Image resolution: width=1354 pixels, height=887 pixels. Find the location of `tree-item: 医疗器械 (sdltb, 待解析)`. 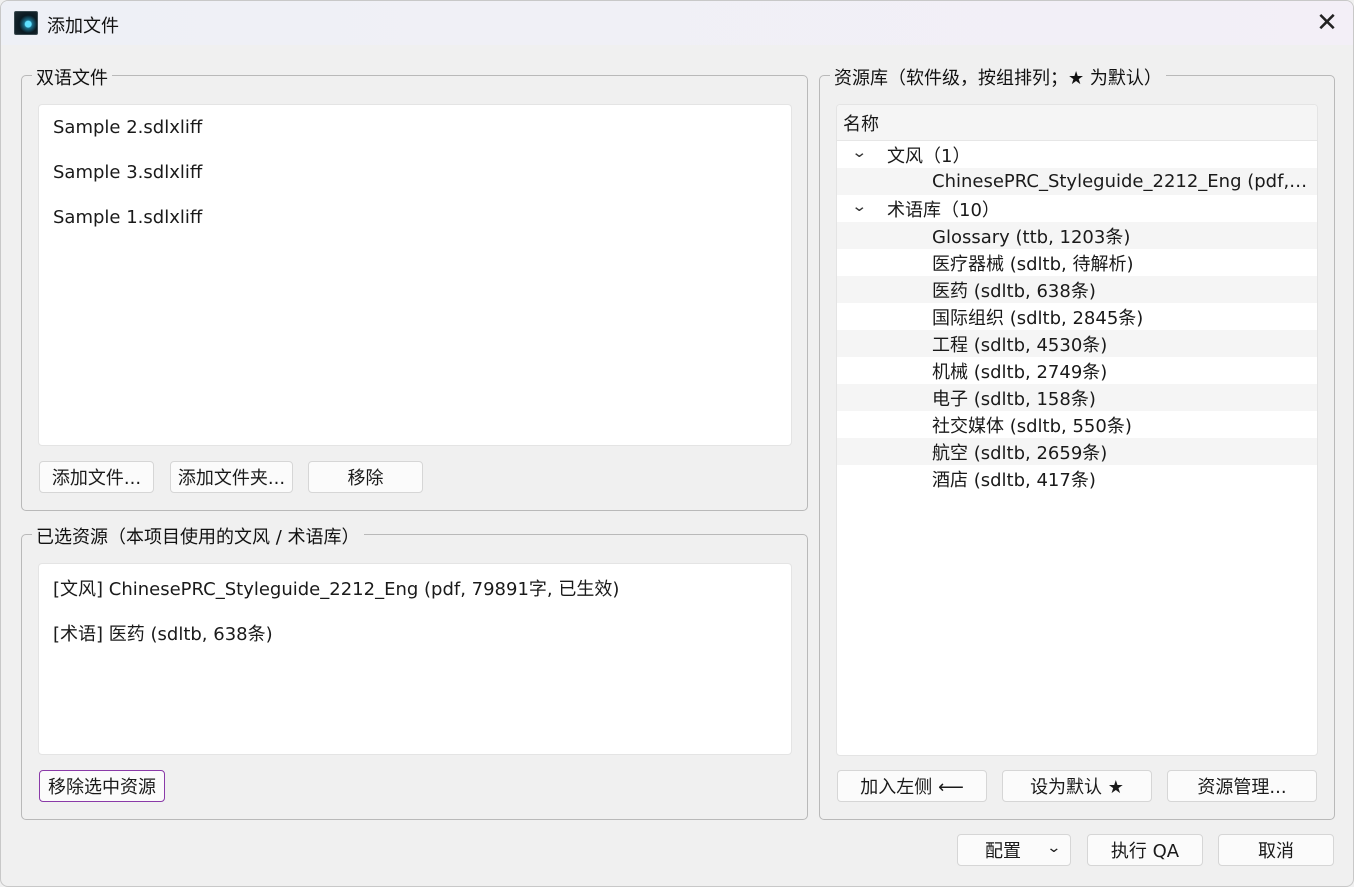

tree-item: 医疗器械 (sdltb, 待解析) is located at coordinates (1077, 262).